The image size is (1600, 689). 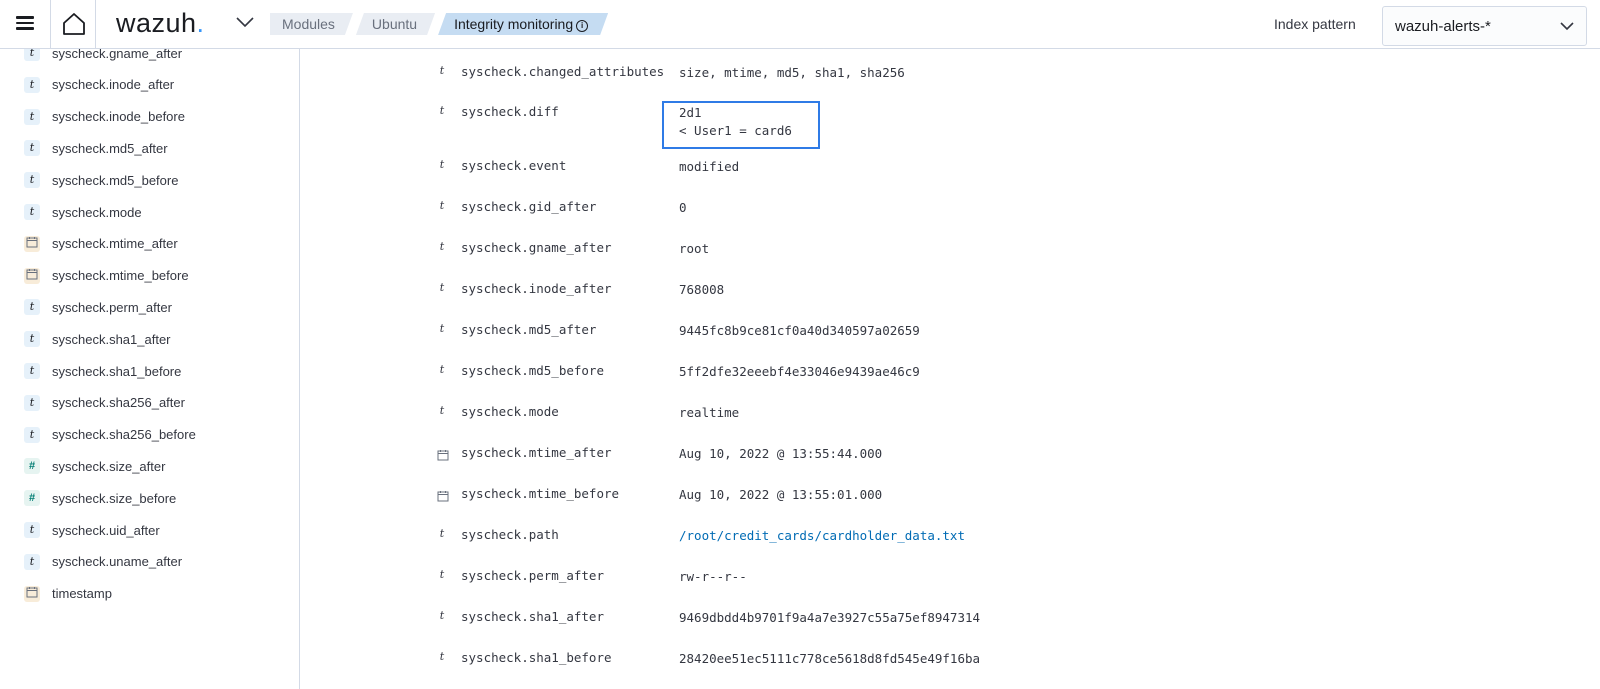 I want to click on home-icon, so click(x=74, y=24).